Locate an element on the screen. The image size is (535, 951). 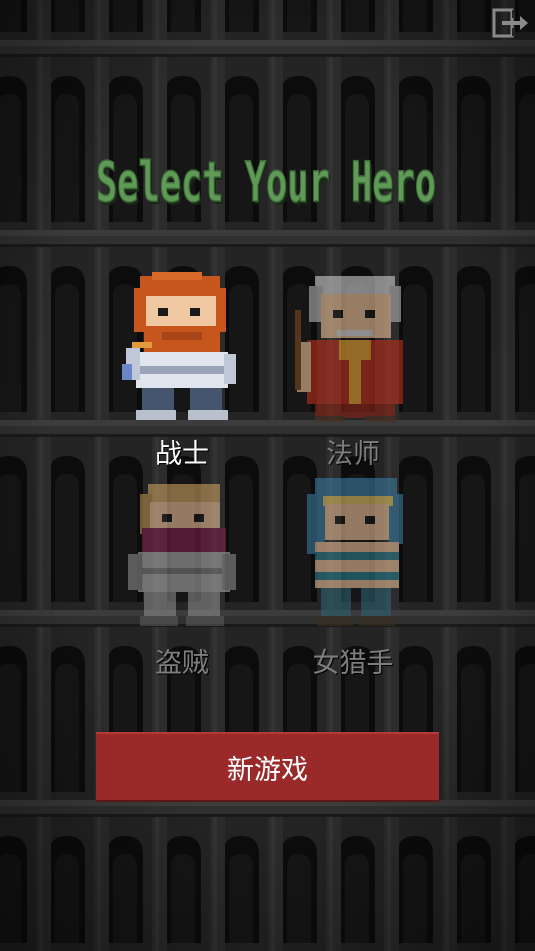
hero-mage: 法师 is located at coordinates (353, 377).